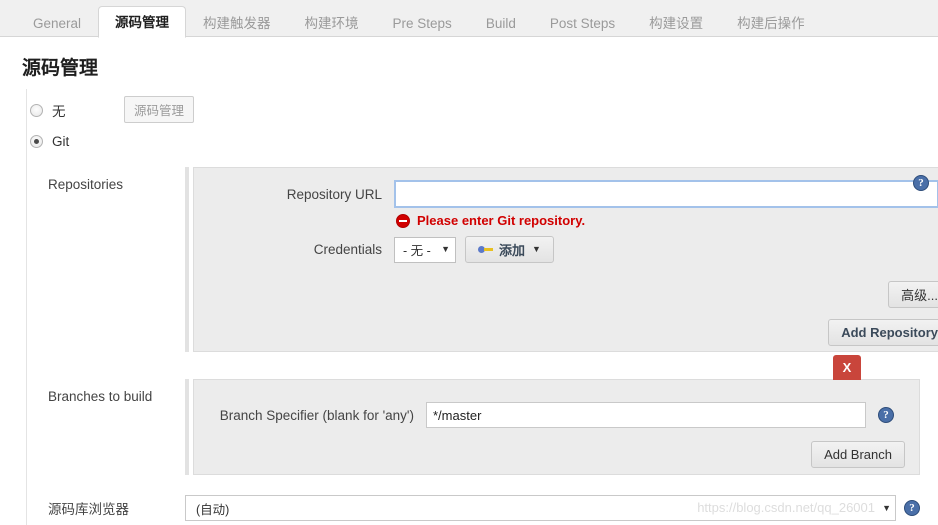 The image size is (938, 525). I want to click on tab-post-build-actions: 构建后操作, so click(771, 23).